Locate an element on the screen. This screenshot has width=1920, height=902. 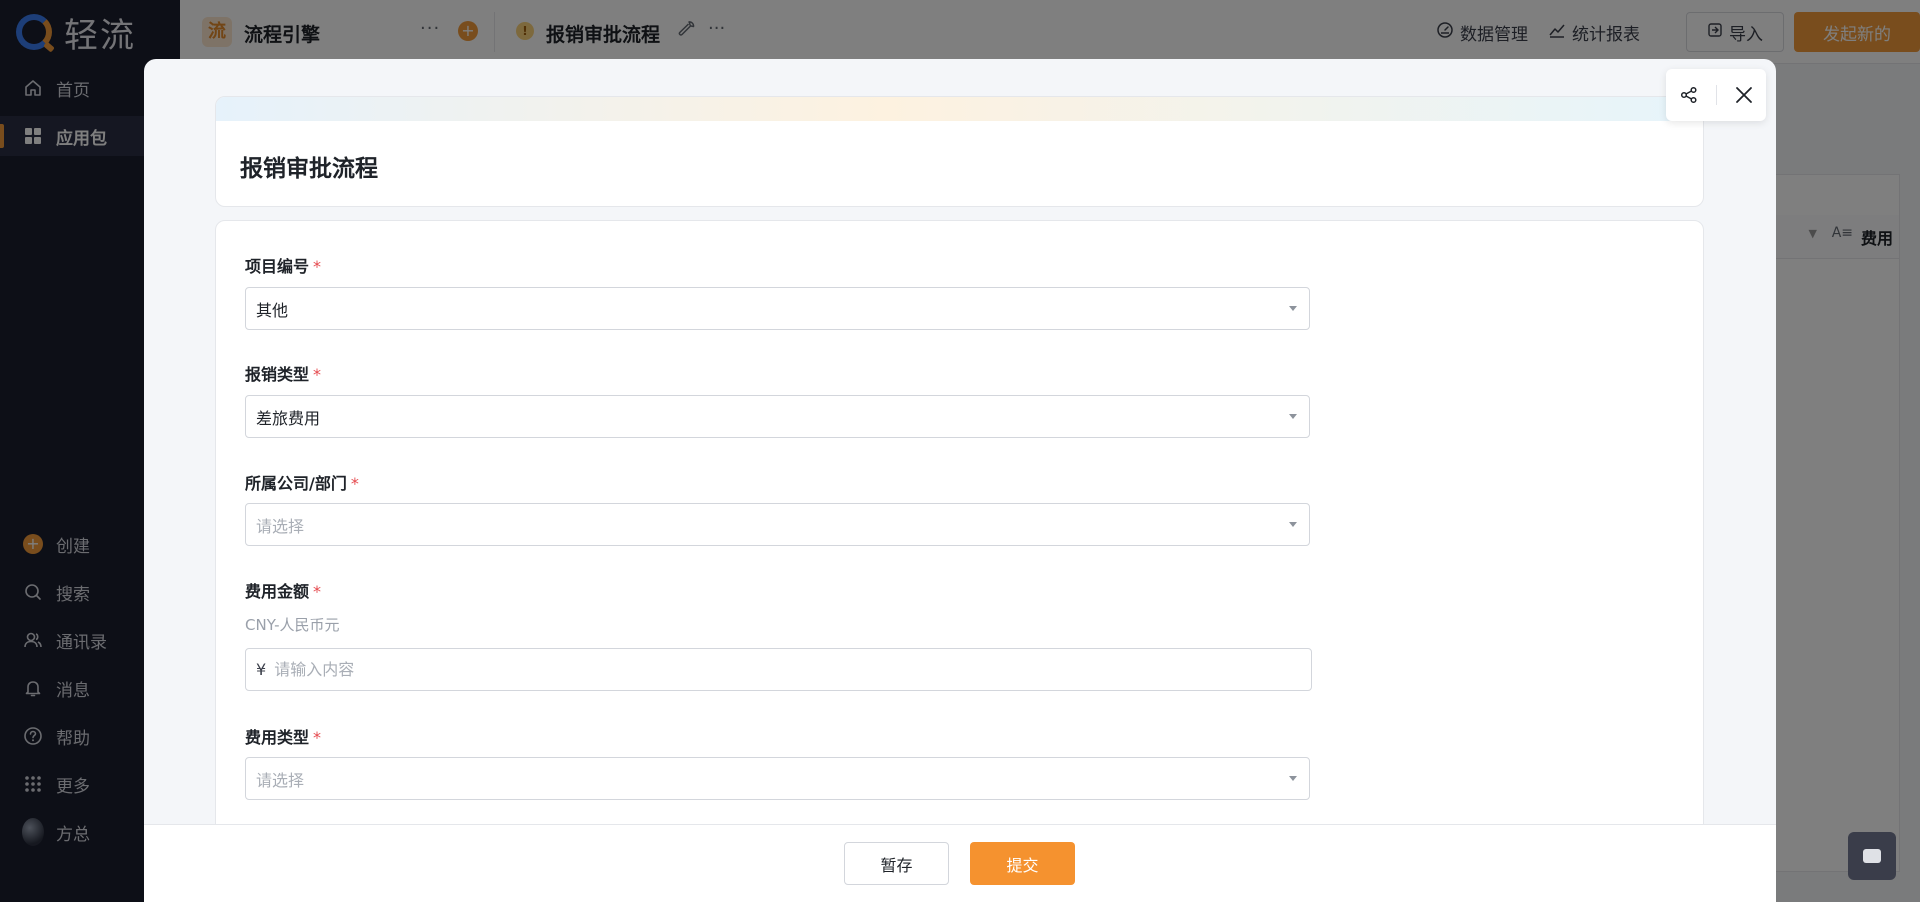
currency-symbol: ¥ is located at coordinates (261, 669).